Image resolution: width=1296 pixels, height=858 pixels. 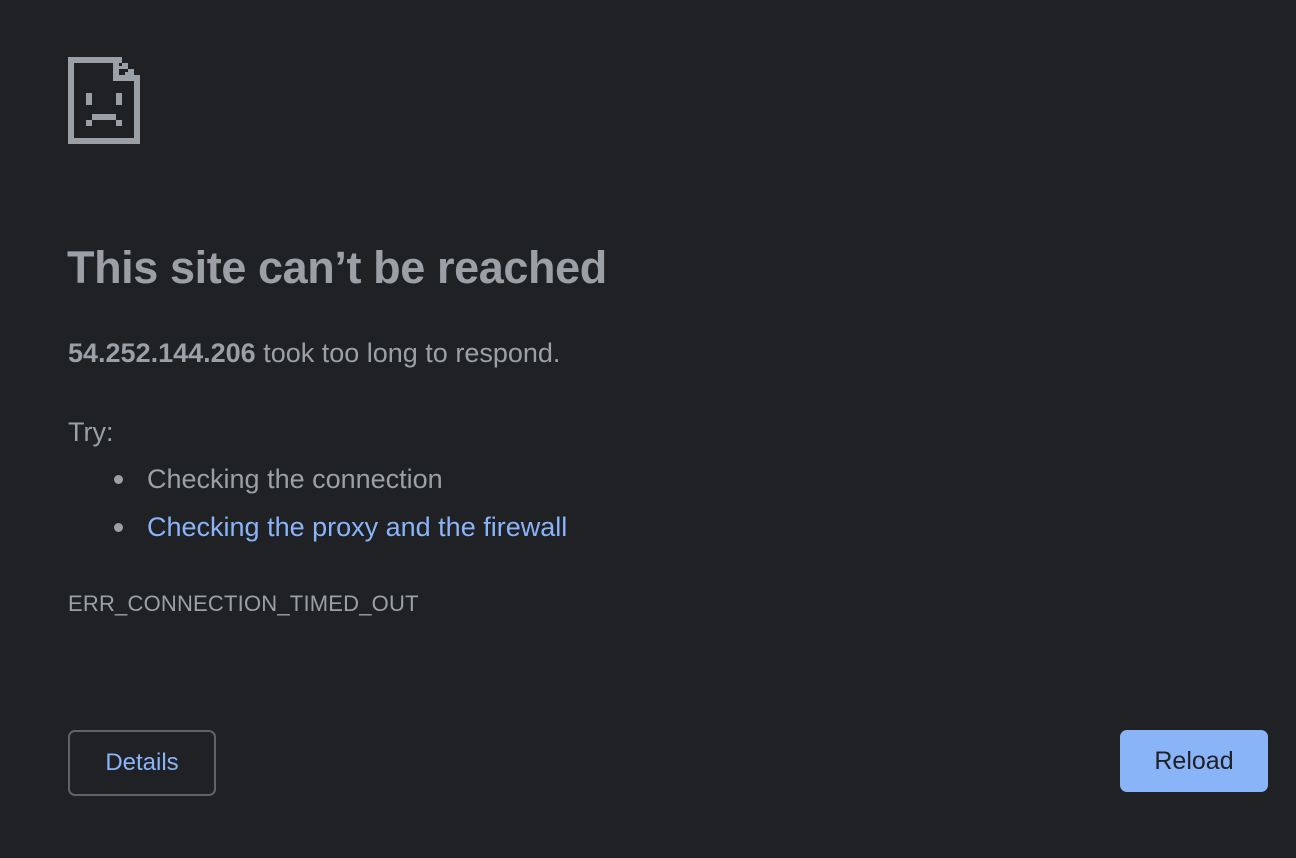 I want to click on error-heading: This site can’t be reached, so click(x=337, y=267).